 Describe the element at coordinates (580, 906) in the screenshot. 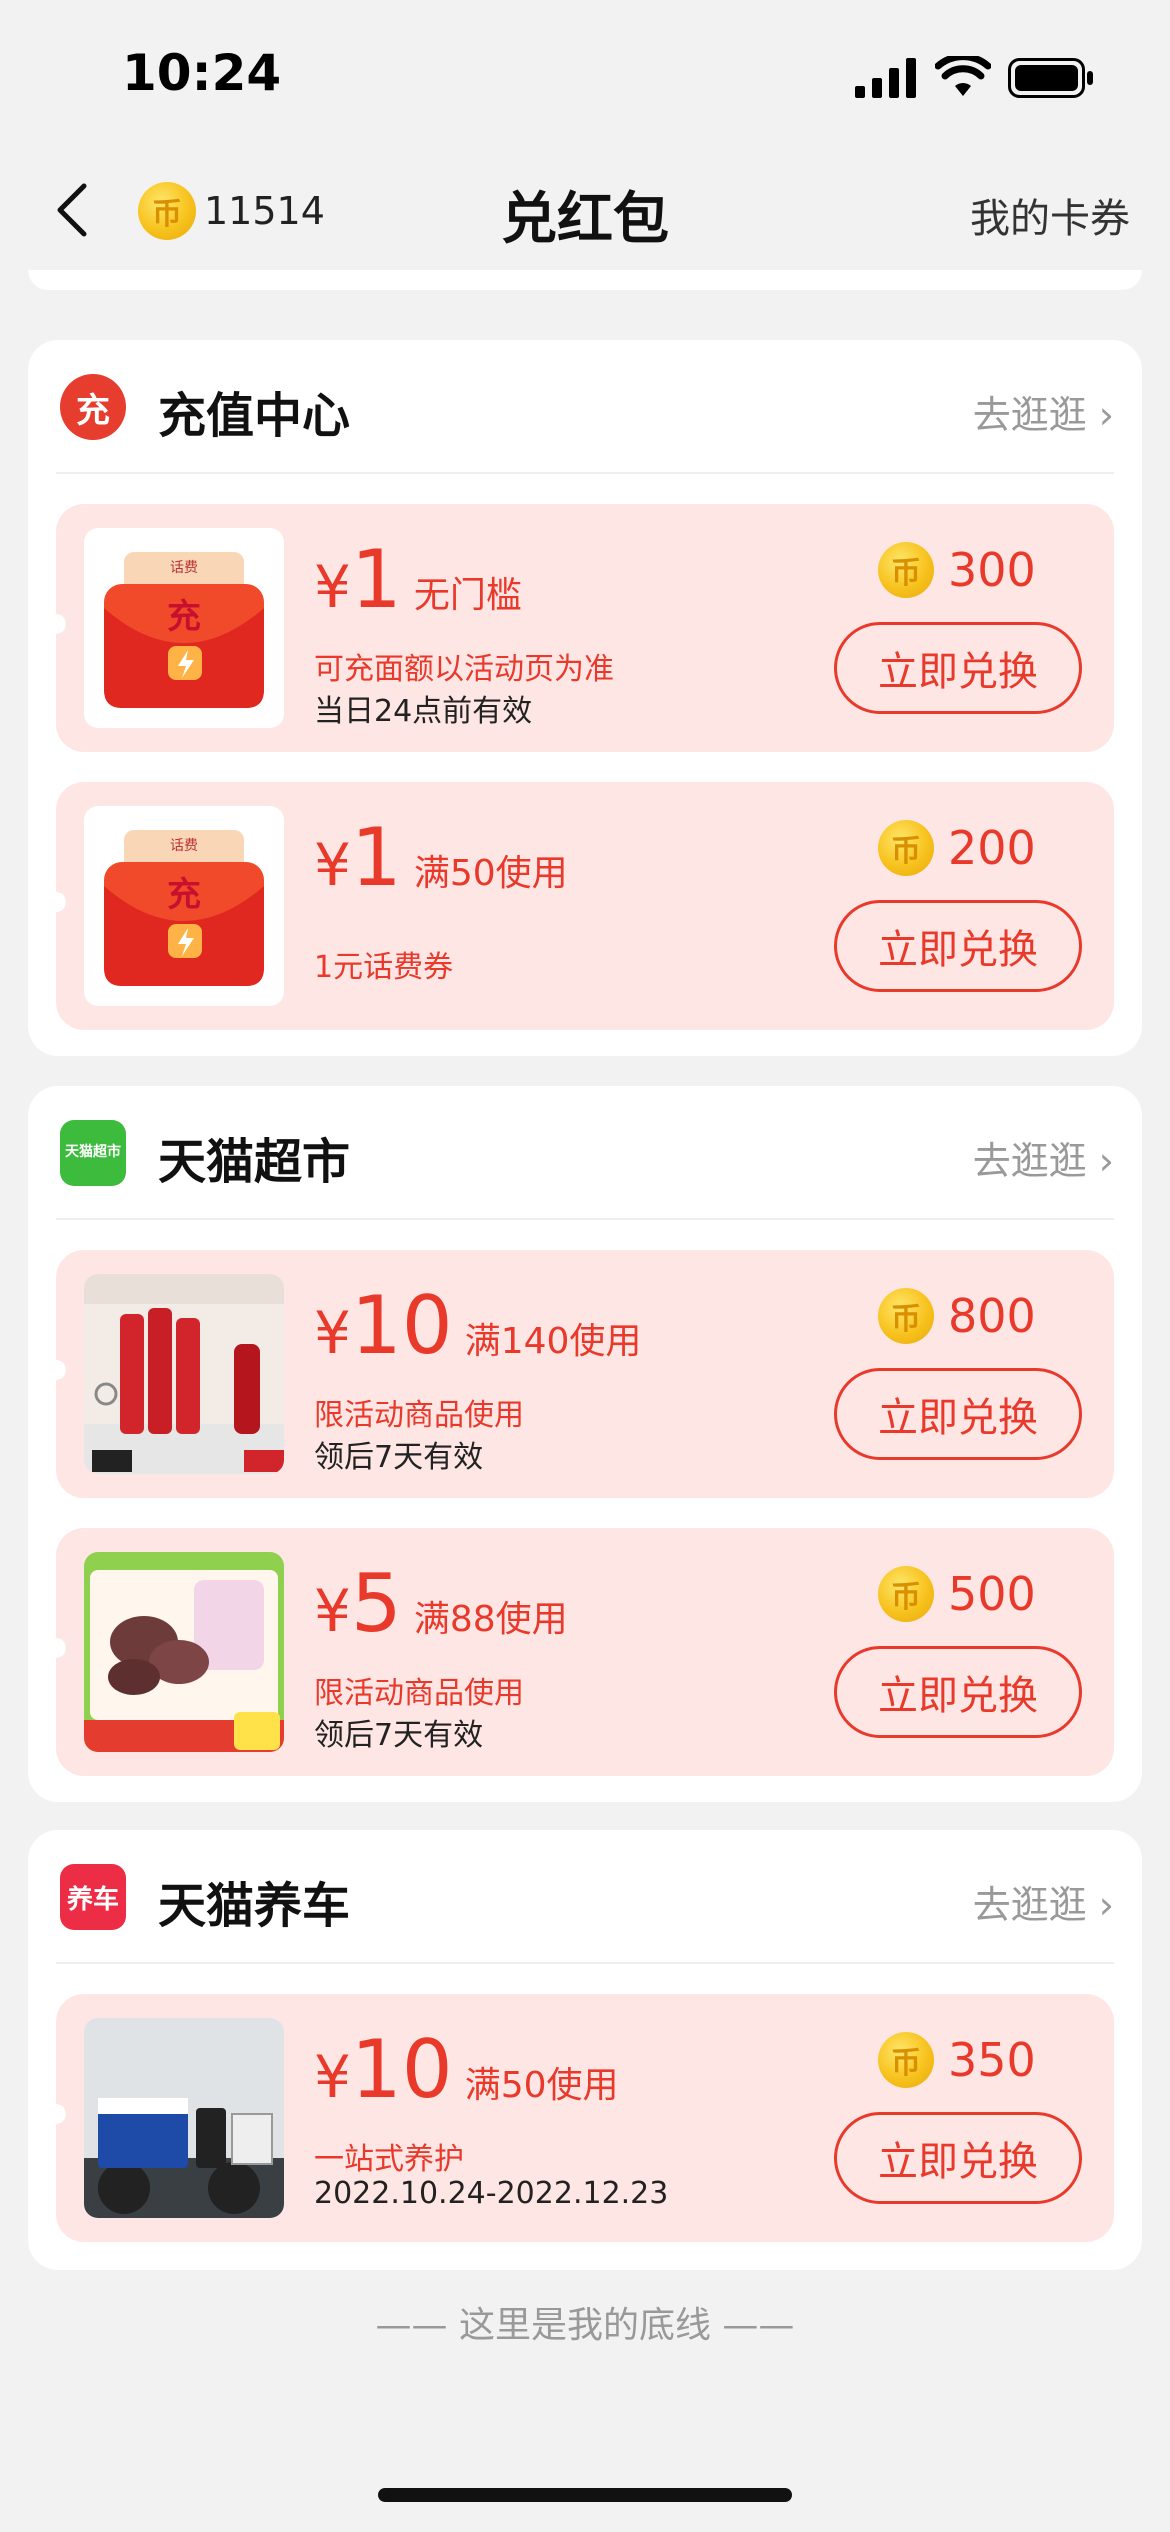

I see `coupon-card: 充 话费 ¥ 1 满50使用 1元话费券 200 立即兑换` at that location.